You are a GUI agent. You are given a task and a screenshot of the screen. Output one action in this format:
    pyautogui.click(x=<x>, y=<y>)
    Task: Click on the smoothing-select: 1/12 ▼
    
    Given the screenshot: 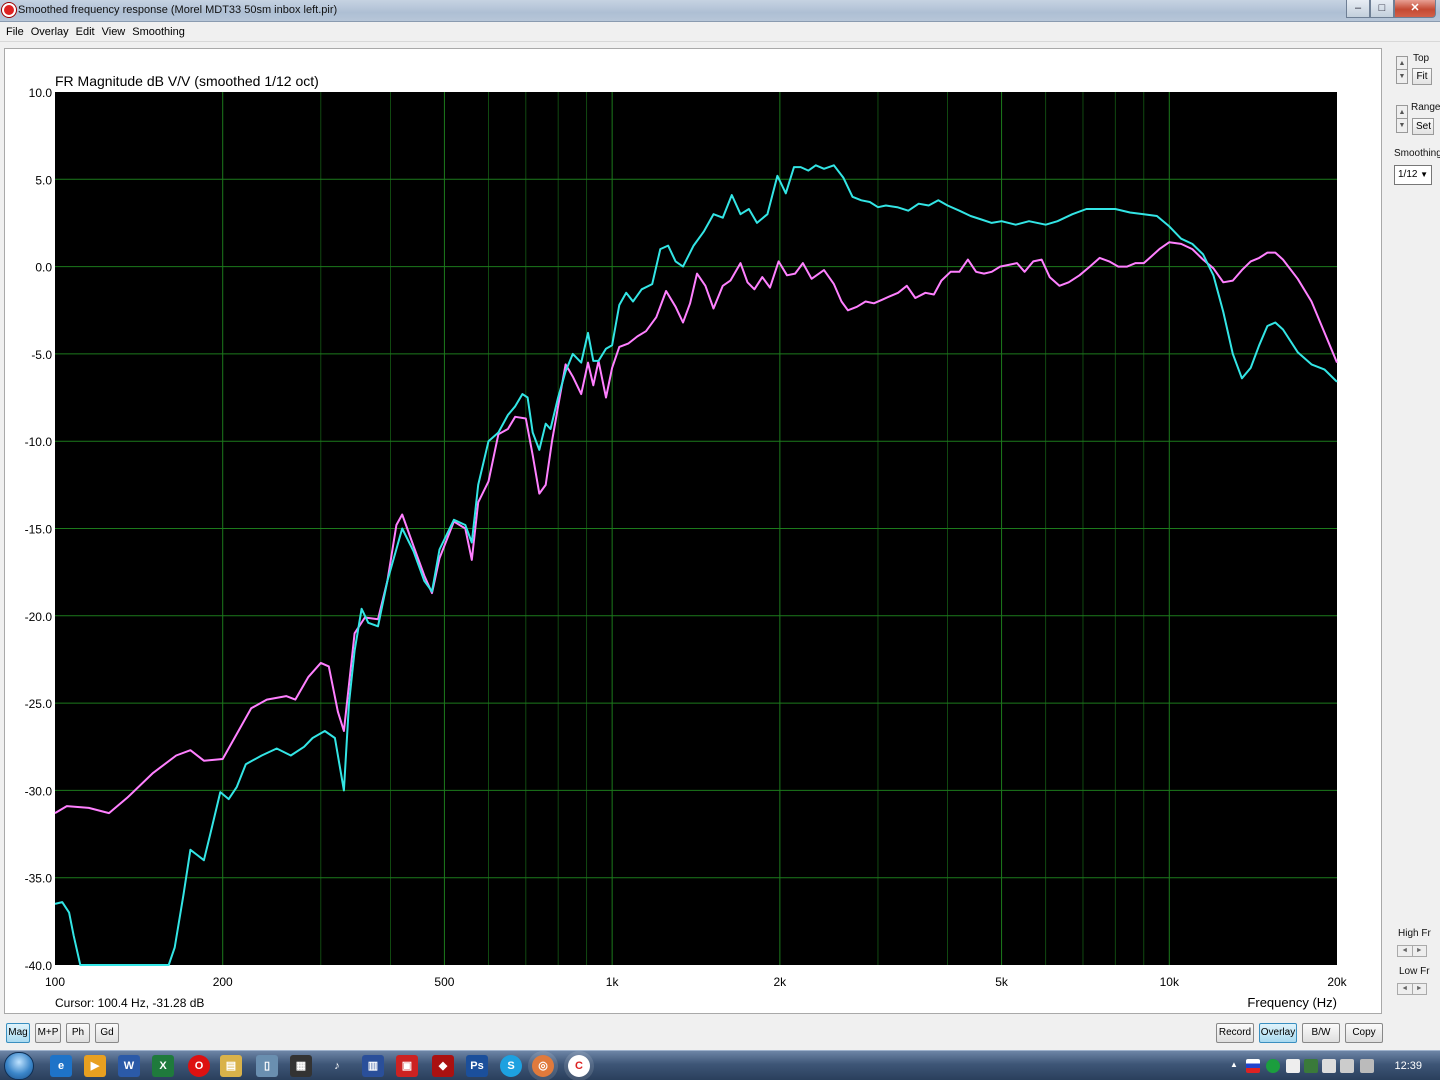 What is the action you would take?
    pyautogui.click(x=1413, y=175)
    